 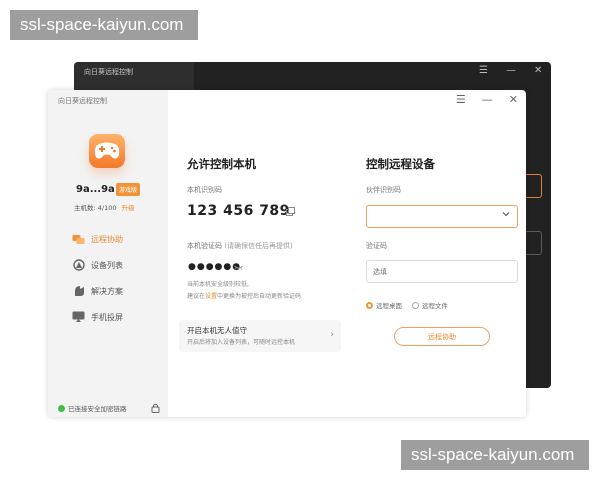 What do you see at coordinates (258, 246) in the screenshot?
I see `verify-code-note: (请确保信任后再提供)` at bounding box center [258, 246].